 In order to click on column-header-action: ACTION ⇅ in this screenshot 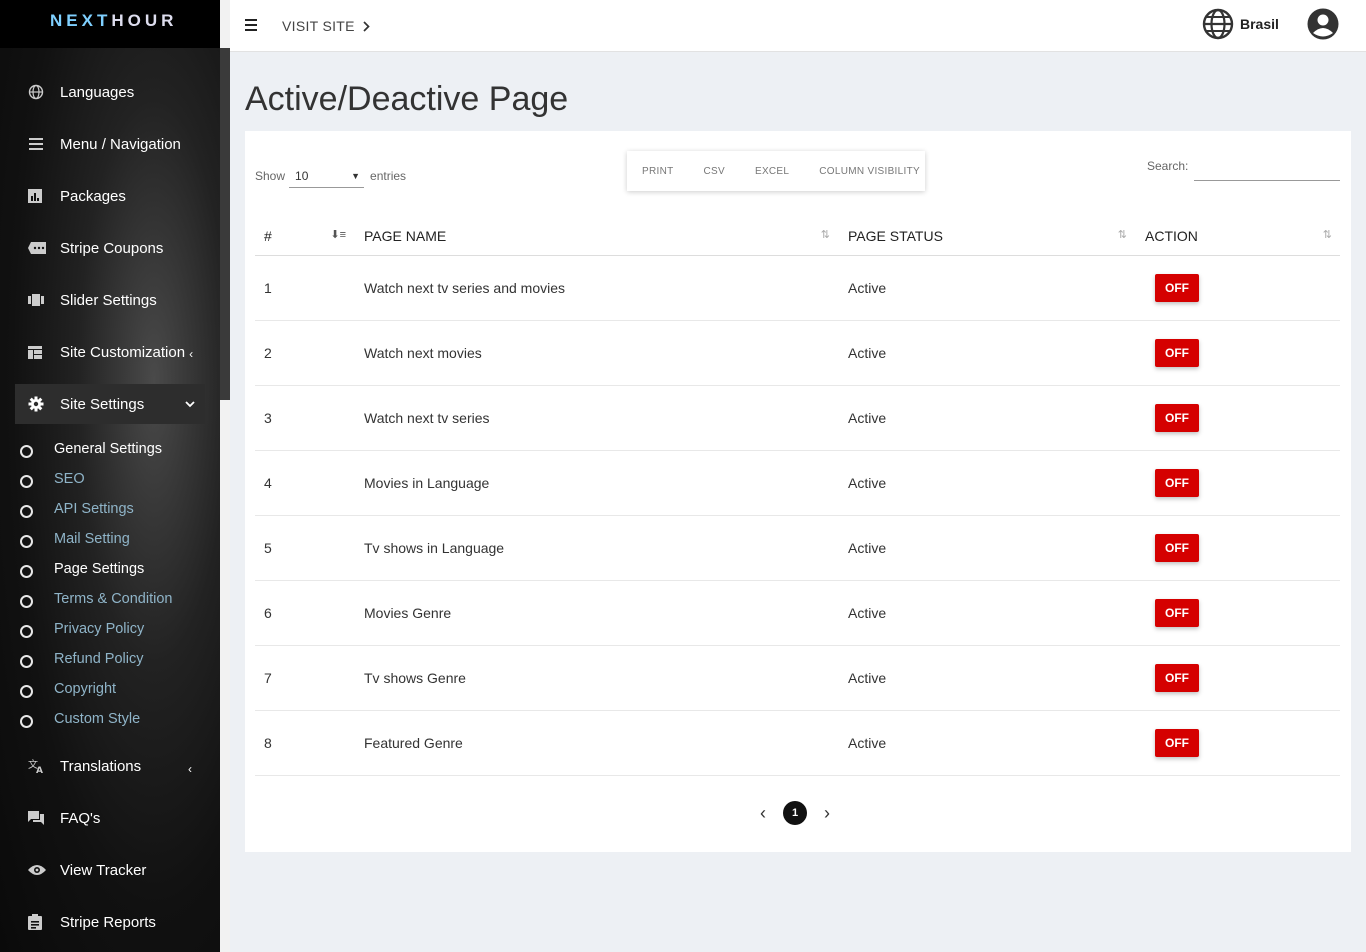, I will do `click(1237, 236)`.